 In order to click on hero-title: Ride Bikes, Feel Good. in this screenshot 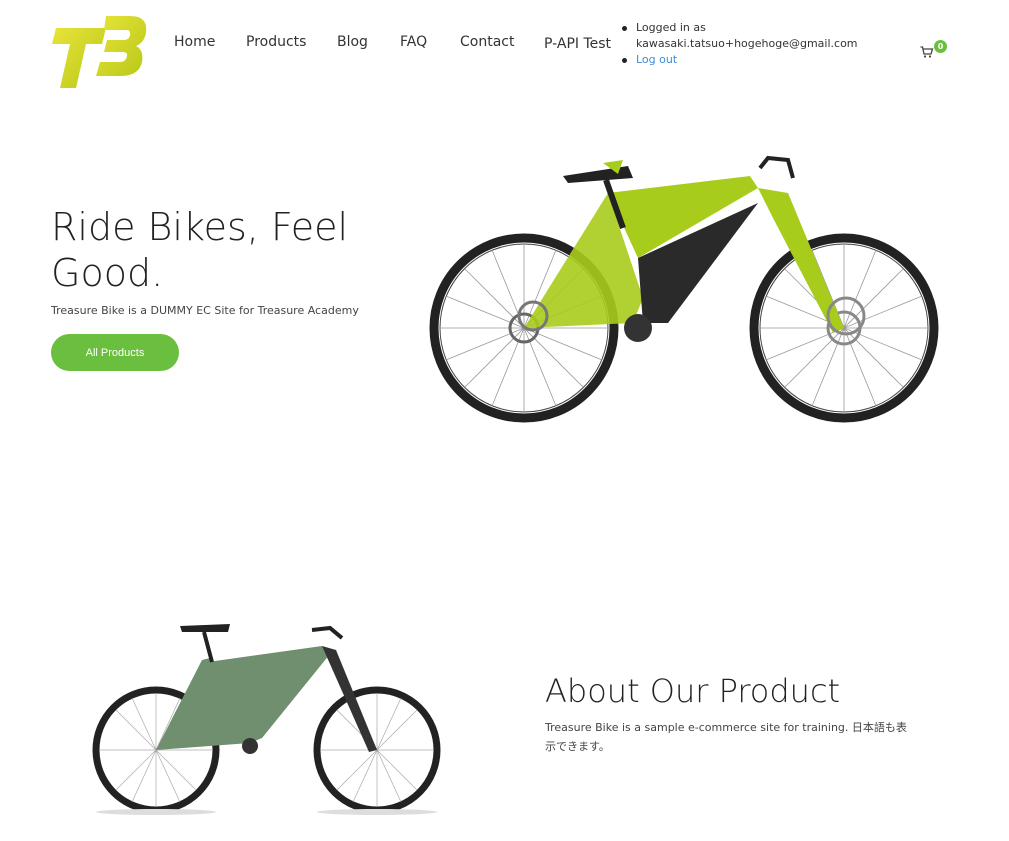, I will do `click(200, 250)`.